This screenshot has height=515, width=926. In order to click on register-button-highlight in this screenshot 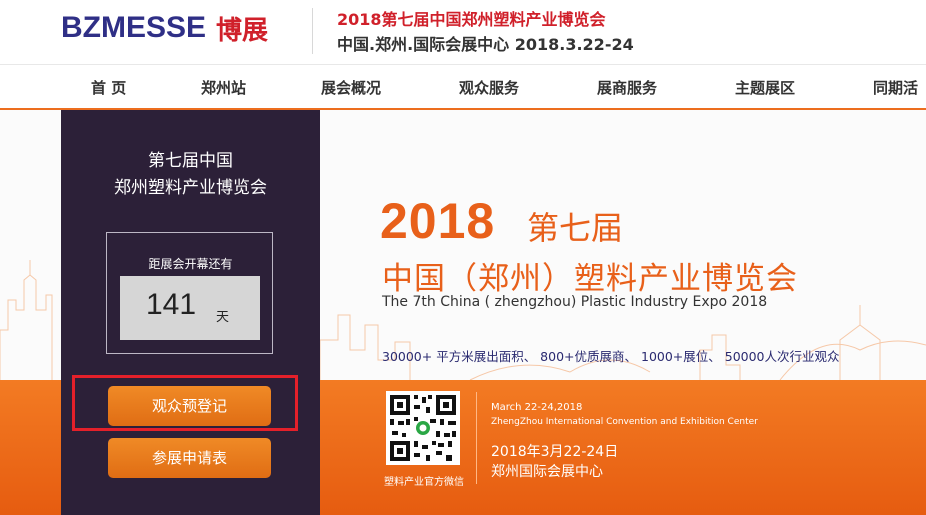, I will do `click(185, 403)`.